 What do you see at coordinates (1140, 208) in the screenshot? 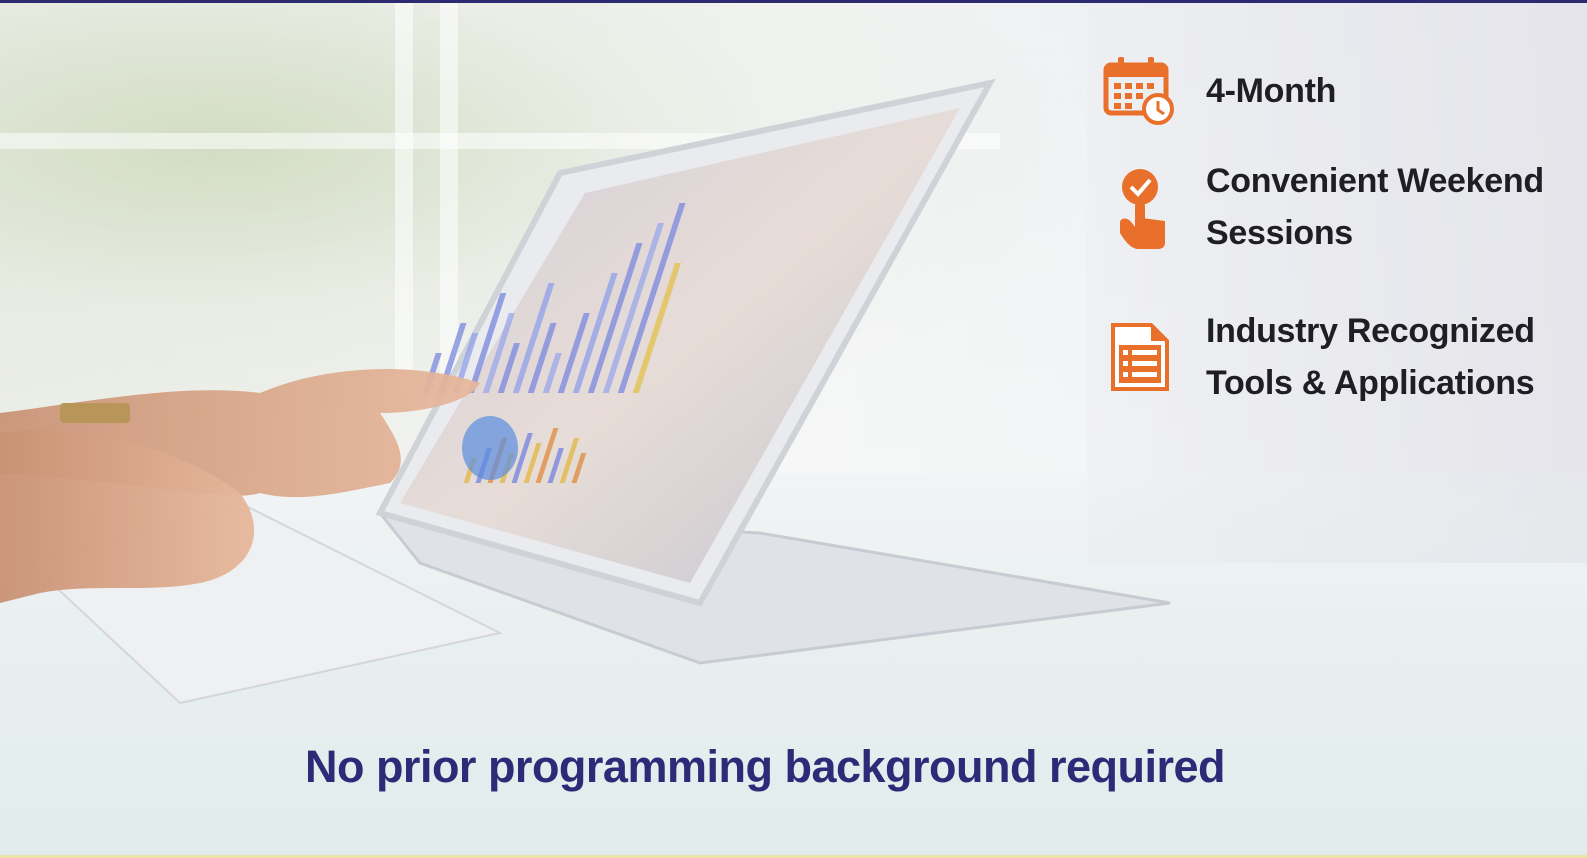
I see `hand-pointer-check-icon` at bounding box center [1140, 208].